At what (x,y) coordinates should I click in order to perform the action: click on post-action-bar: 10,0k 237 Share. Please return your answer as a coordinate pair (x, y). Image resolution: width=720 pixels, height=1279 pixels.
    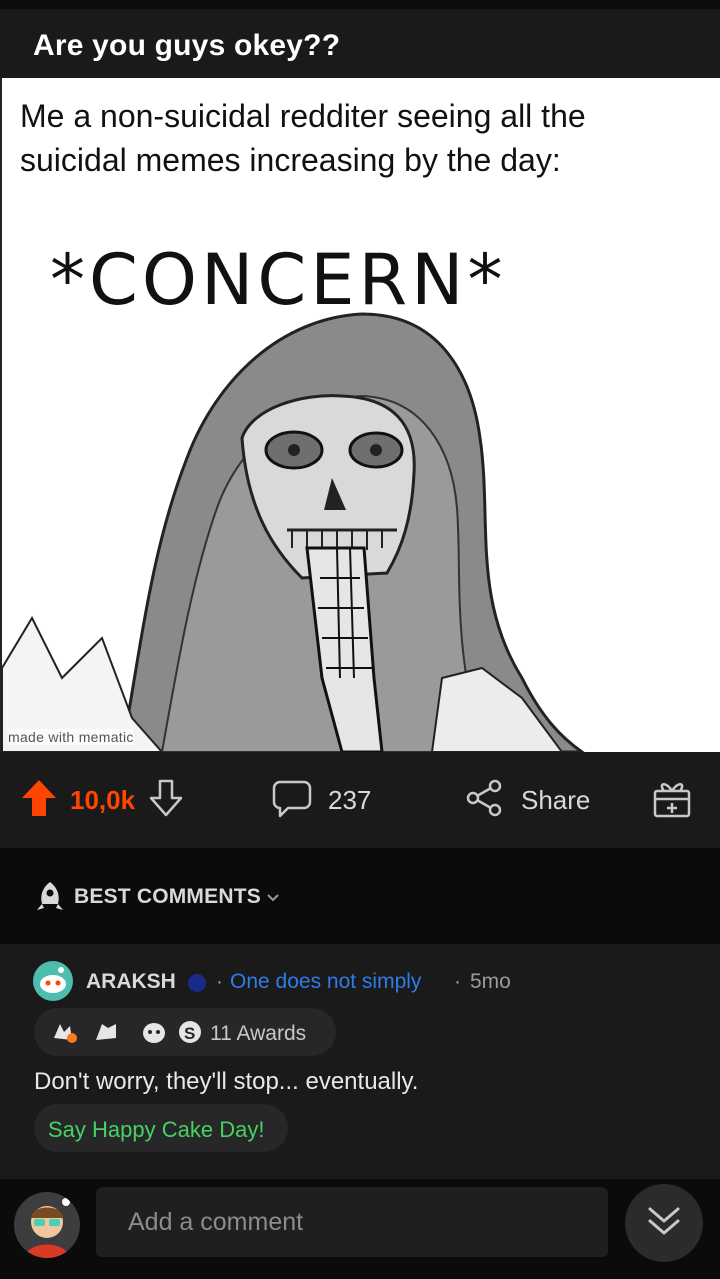
    Looking at the image, I should click on (360, 800).